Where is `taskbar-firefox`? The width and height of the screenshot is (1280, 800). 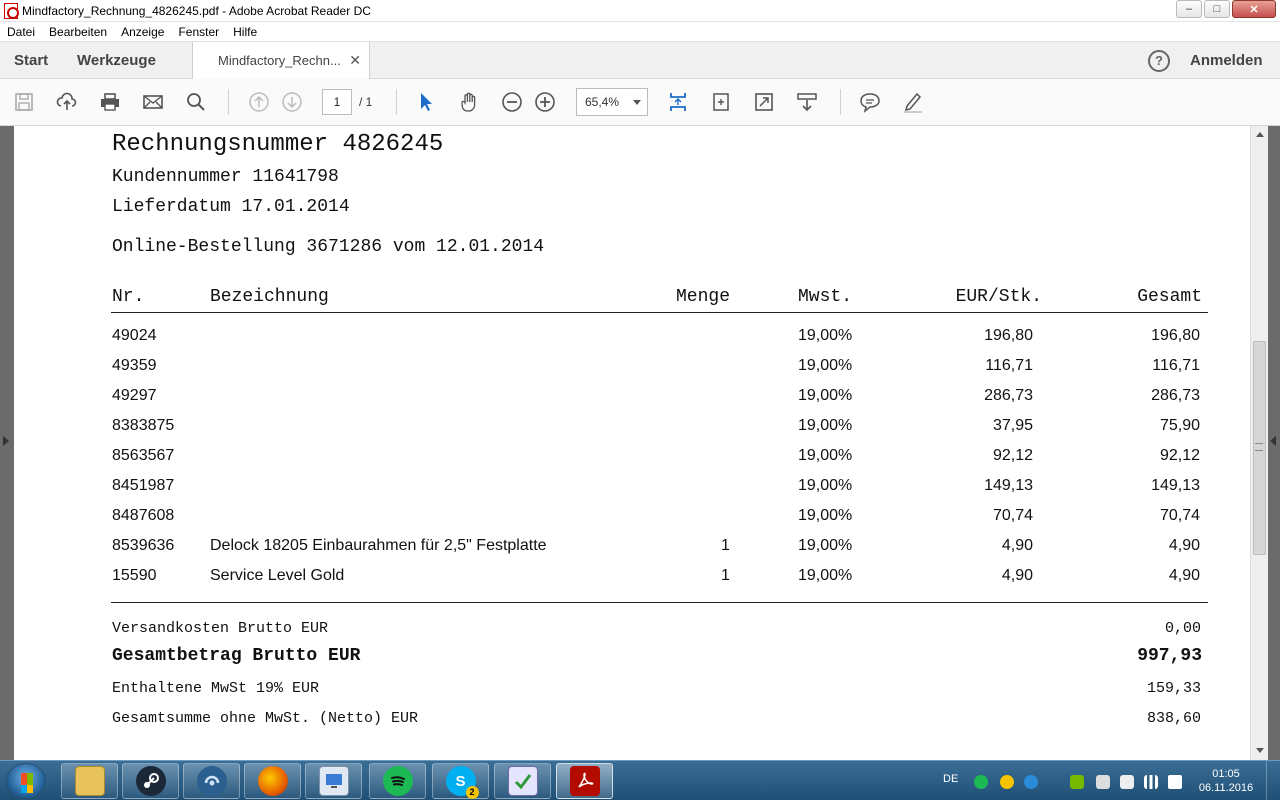
taskbar-firefox is located at coordinates (272, 781).